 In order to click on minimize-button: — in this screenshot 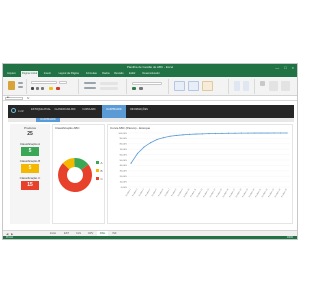, I will do `click(277, 67)`.